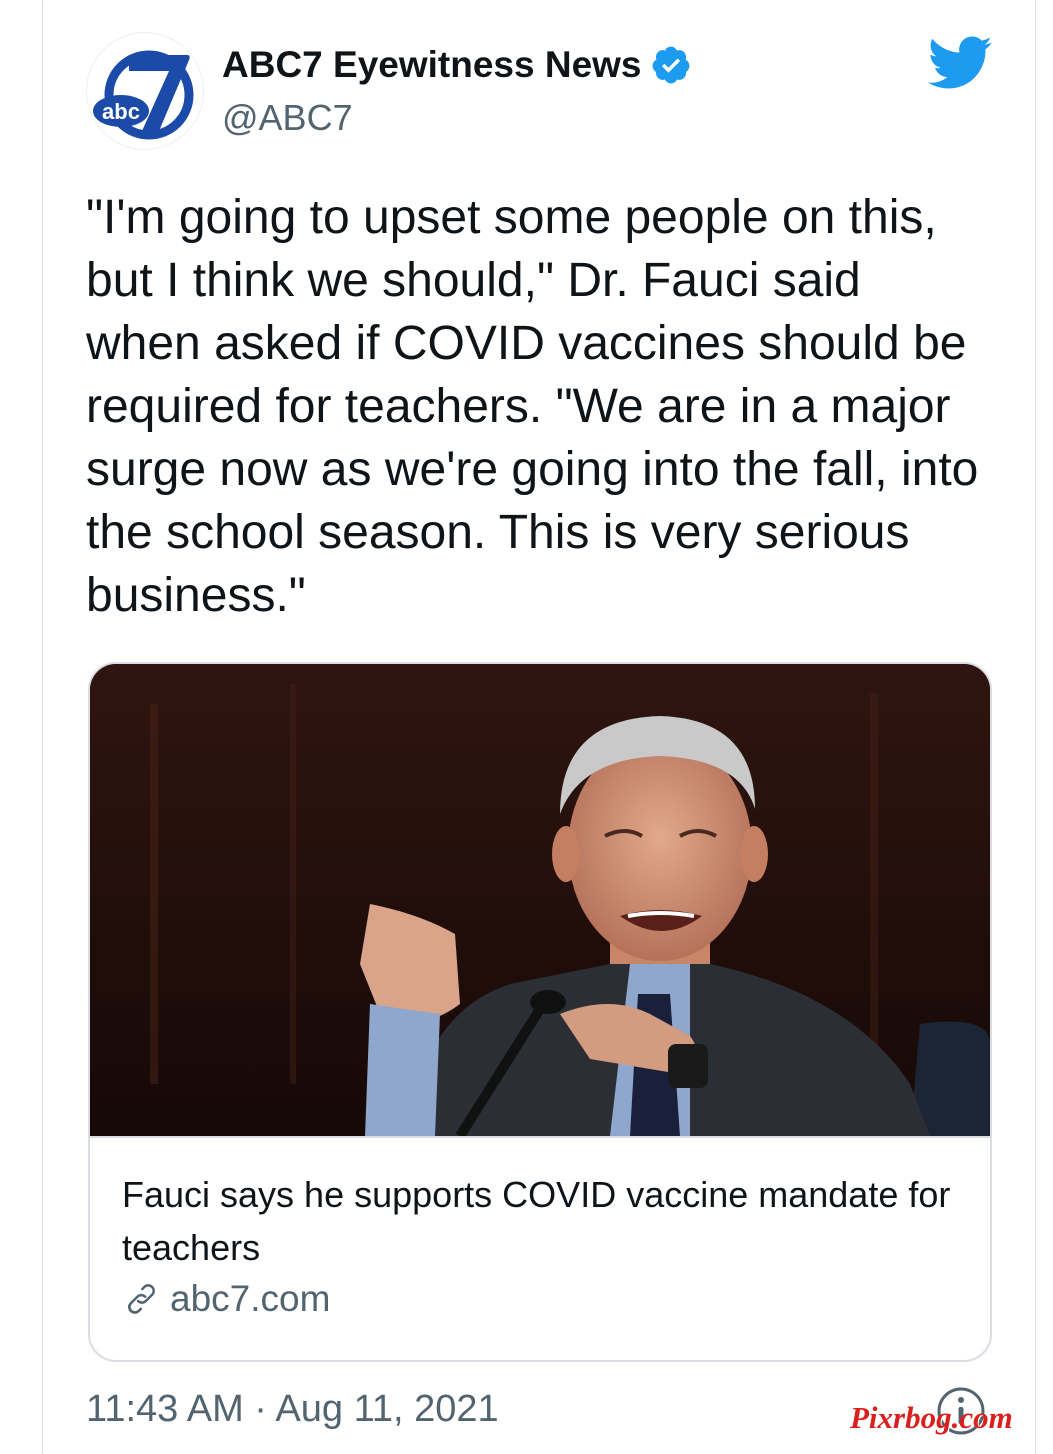 This screenshot has width=1053, height=1454. Describe the element at coordinates (960, 63) in the screenshot. I see `twitter-bird-icon` at that location.